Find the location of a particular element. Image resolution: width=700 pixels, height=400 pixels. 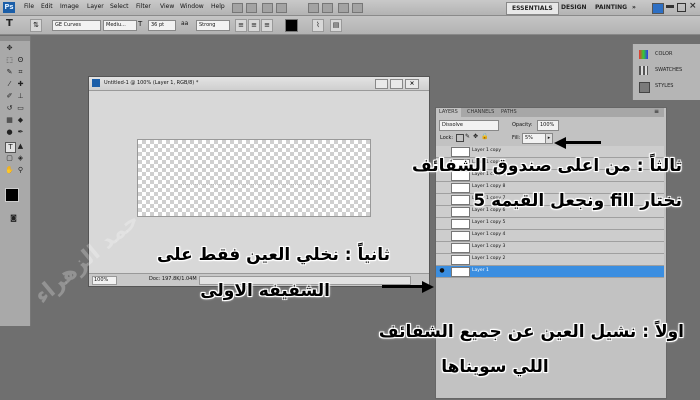

brush-tool-icon: ✐ is located at coordinates (9, 96).